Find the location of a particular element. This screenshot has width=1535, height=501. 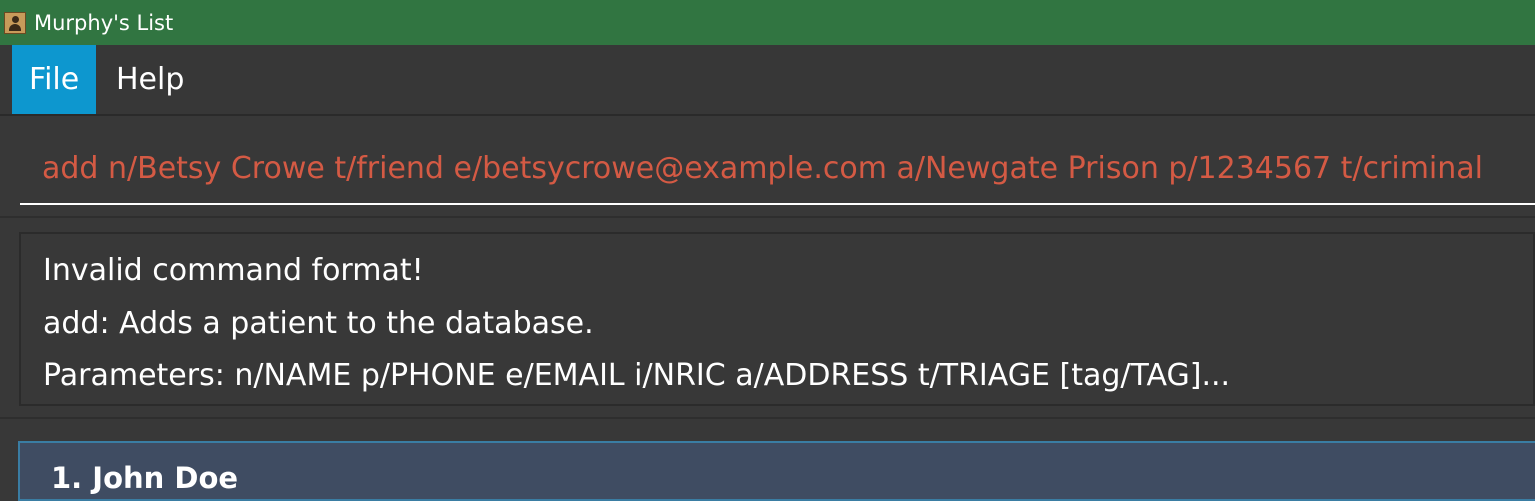

window-title: Murphy's List is located at coordinates (104, 23).